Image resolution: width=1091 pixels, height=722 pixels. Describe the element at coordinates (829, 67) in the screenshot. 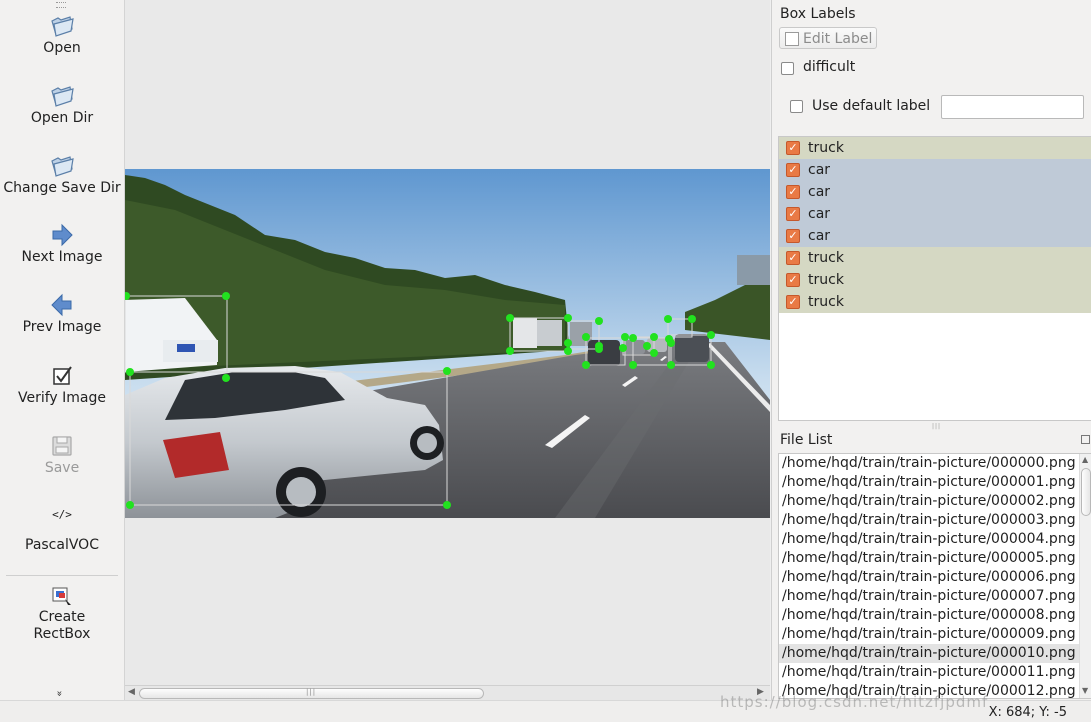

I see `difficult-label: difficult` at that location.